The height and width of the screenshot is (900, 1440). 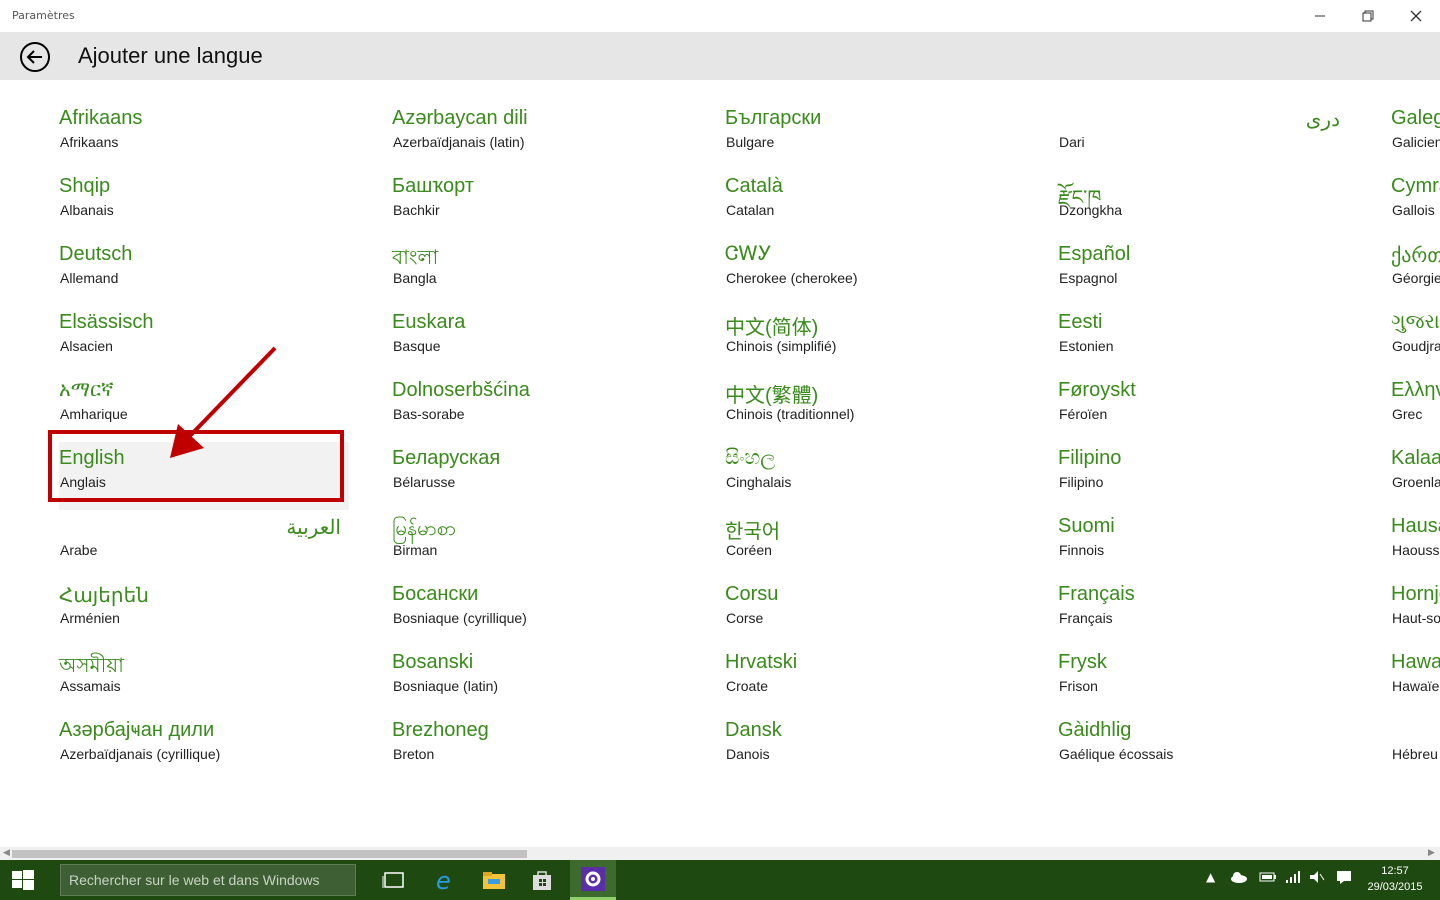 I want to click on language-item: Español Espagnol, so click(x=1203, y=272).